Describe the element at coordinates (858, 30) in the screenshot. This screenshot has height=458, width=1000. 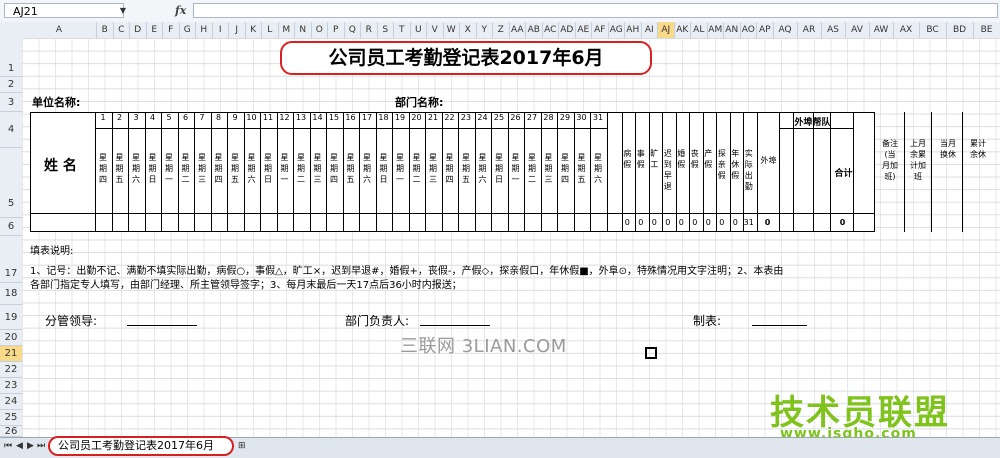
I see `column-header-av: AV` at that location.